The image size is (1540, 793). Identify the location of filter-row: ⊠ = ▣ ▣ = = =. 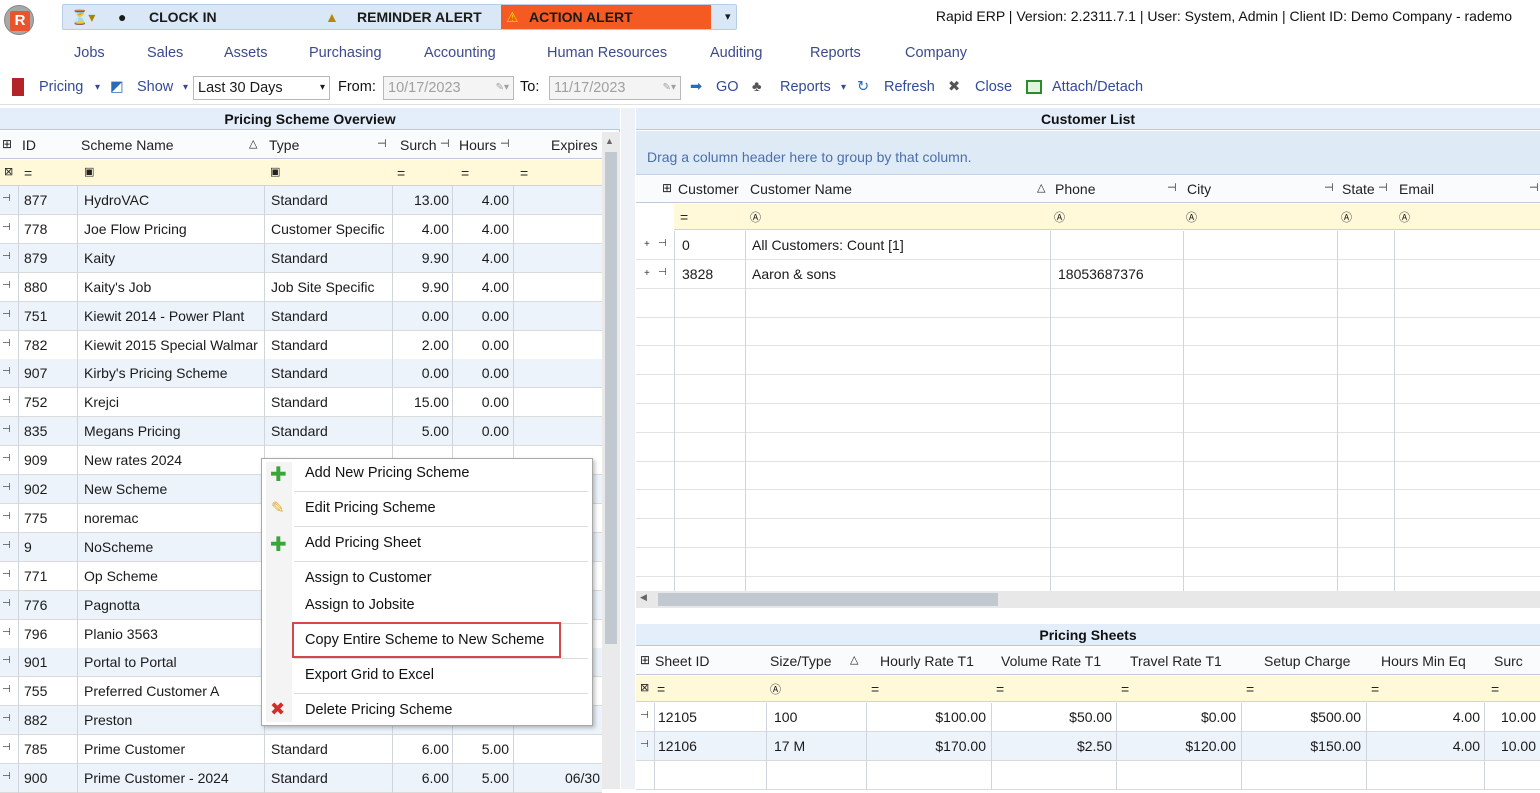
(301, 173).